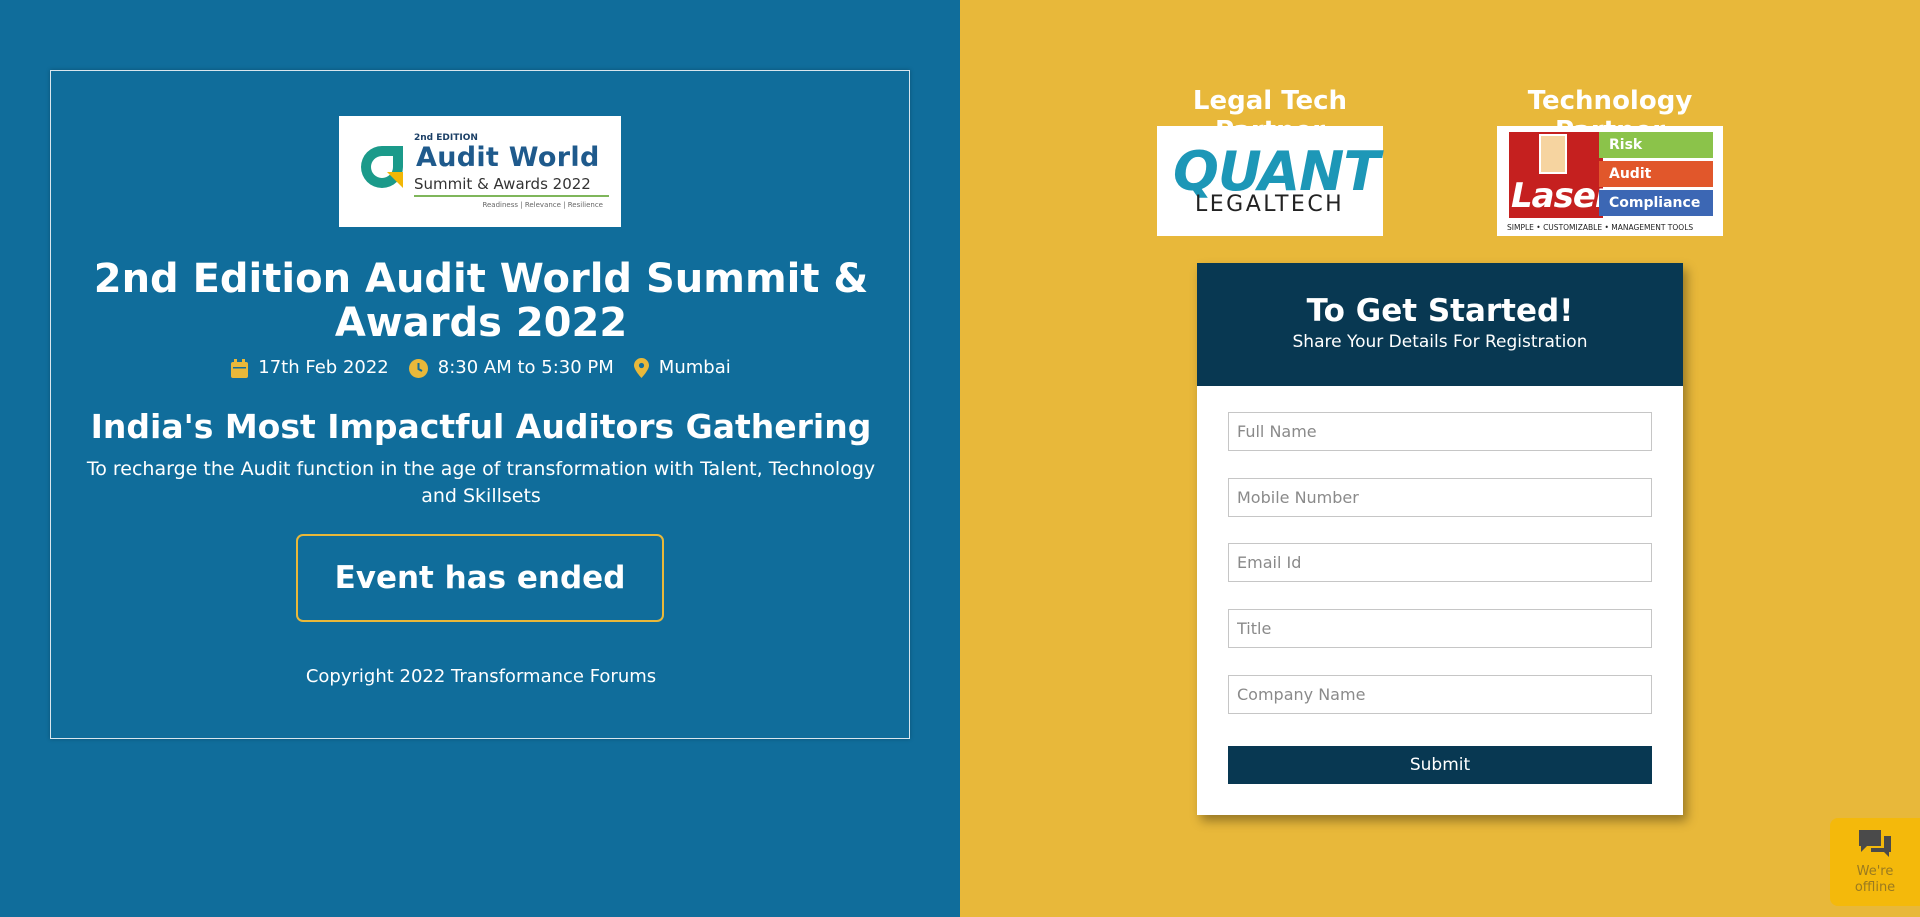  What do you see at coordinates (418, 368) in the screenshot?
I see `clock-icon` at bounding box center [418, 368].